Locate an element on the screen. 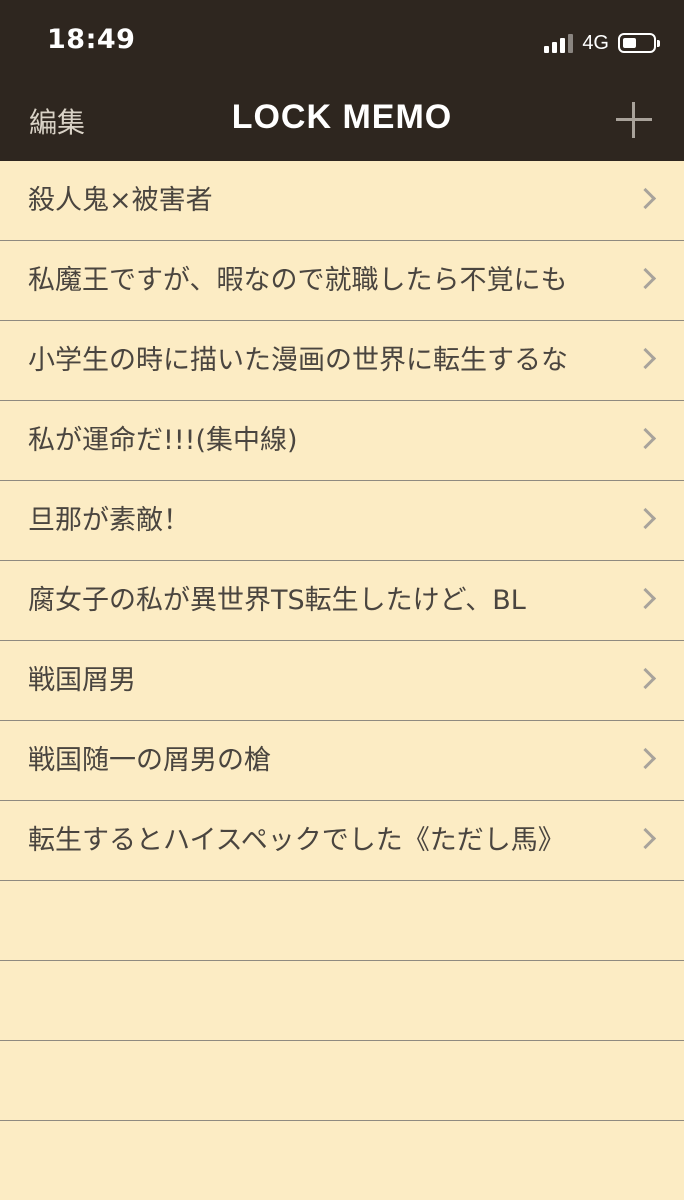  memo-title: 私魔王ですが、暇なので就職したら不覚にも is located at coordinates (298, 280).